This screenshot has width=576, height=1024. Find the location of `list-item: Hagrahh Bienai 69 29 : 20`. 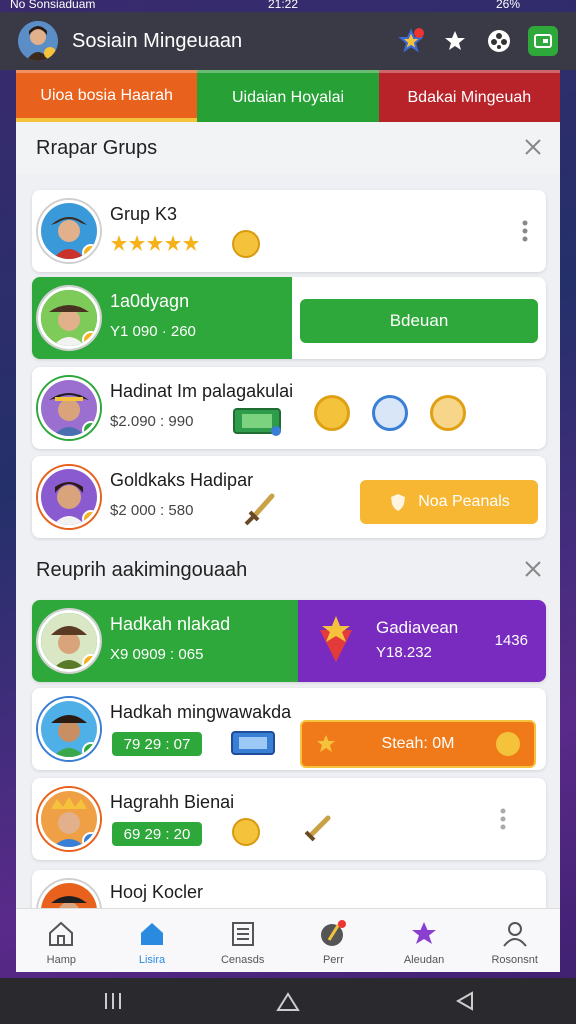

list-item: Hagrahh Bienai 69 29 : 20 is located at coordinates (289, 819).